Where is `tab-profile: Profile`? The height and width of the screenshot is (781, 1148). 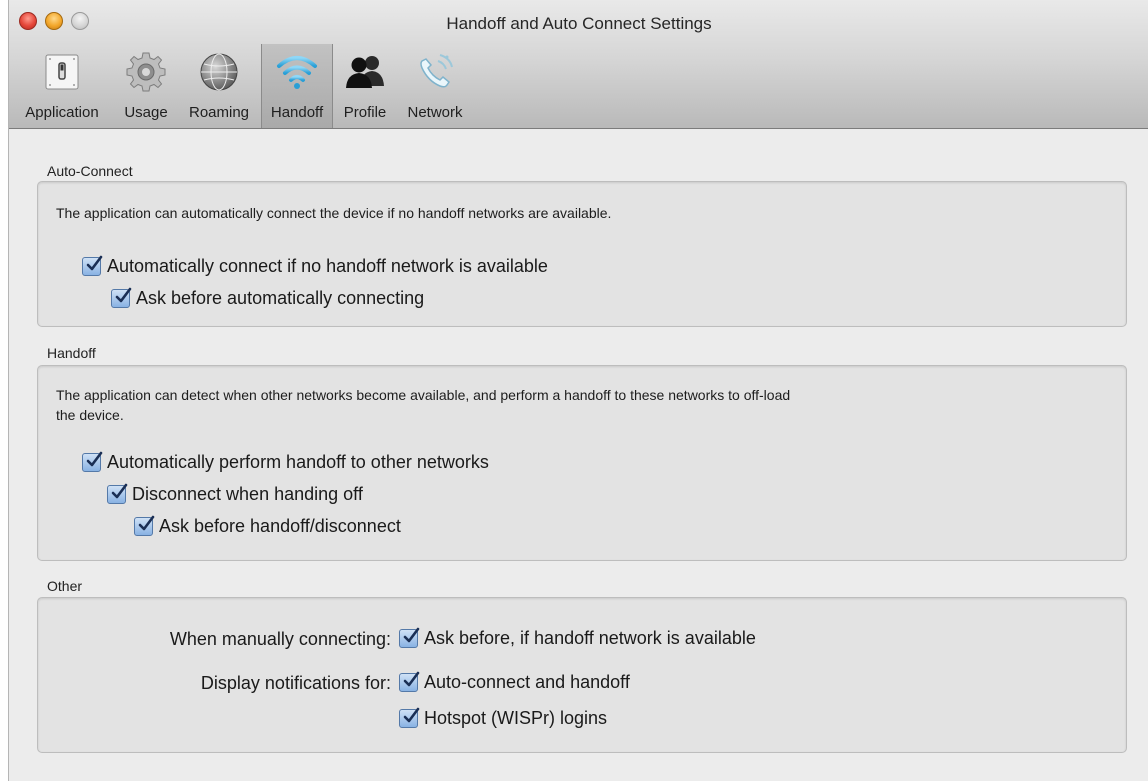
tab-profile: Profile is located at coordinates (365, 86).